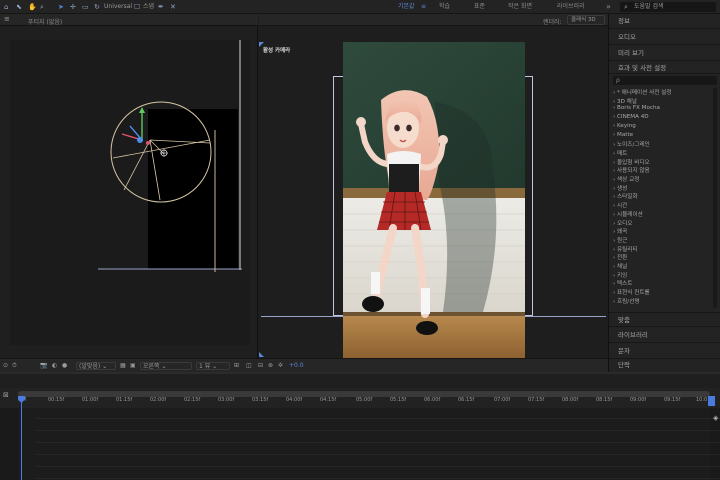 This screenshot has height=480, width=720. Describe the element at coordinates (45, 21) in the screenshot. I see `footage-tab: 푸티지 (없음)` at that location.